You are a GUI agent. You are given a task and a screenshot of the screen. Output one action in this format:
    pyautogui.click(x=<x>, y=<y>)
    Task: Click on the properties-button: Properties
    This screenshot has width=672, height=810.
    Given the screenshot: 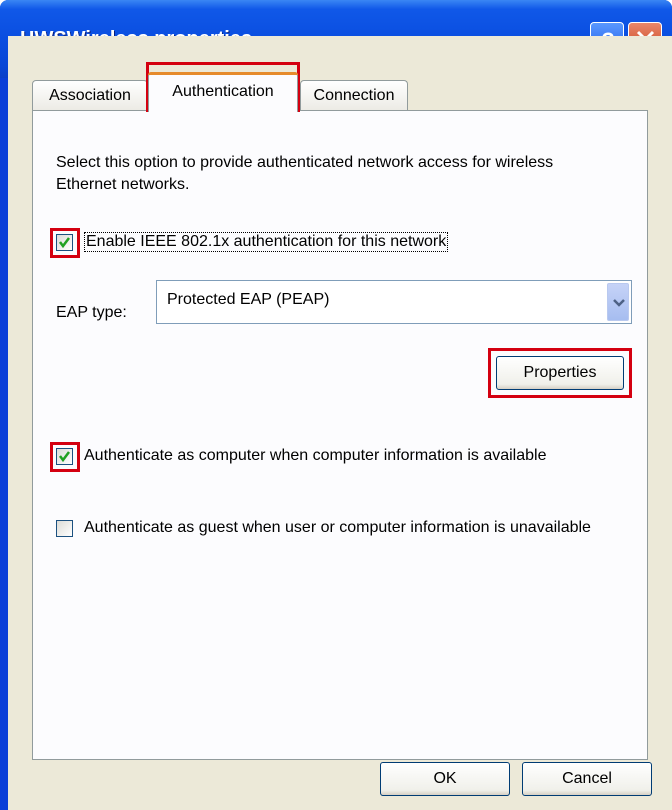 What is the action you would take?
    pyautogui.click(x=560, y=373)
    